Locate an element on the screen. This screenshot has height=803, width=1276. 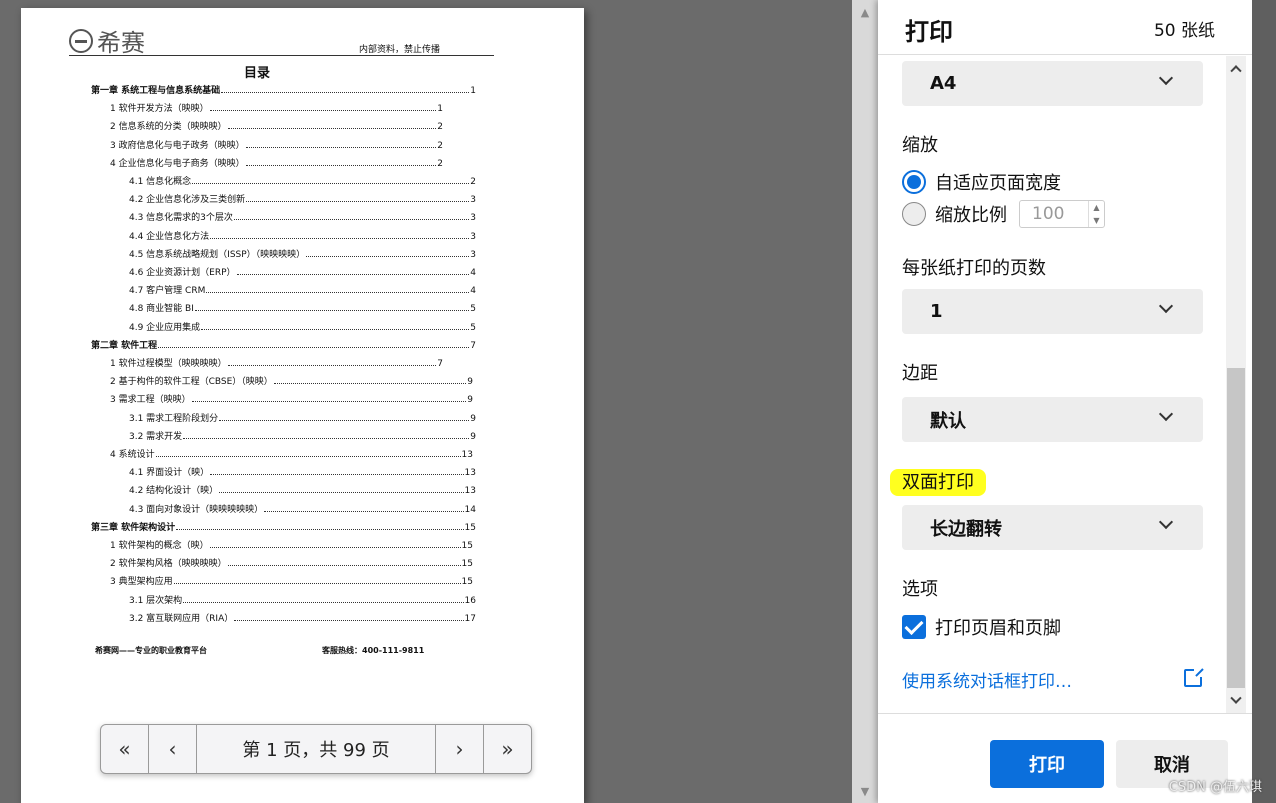
toc-entry-title: 4.2 结构化设计（映） is located at coordinates (174, 491).